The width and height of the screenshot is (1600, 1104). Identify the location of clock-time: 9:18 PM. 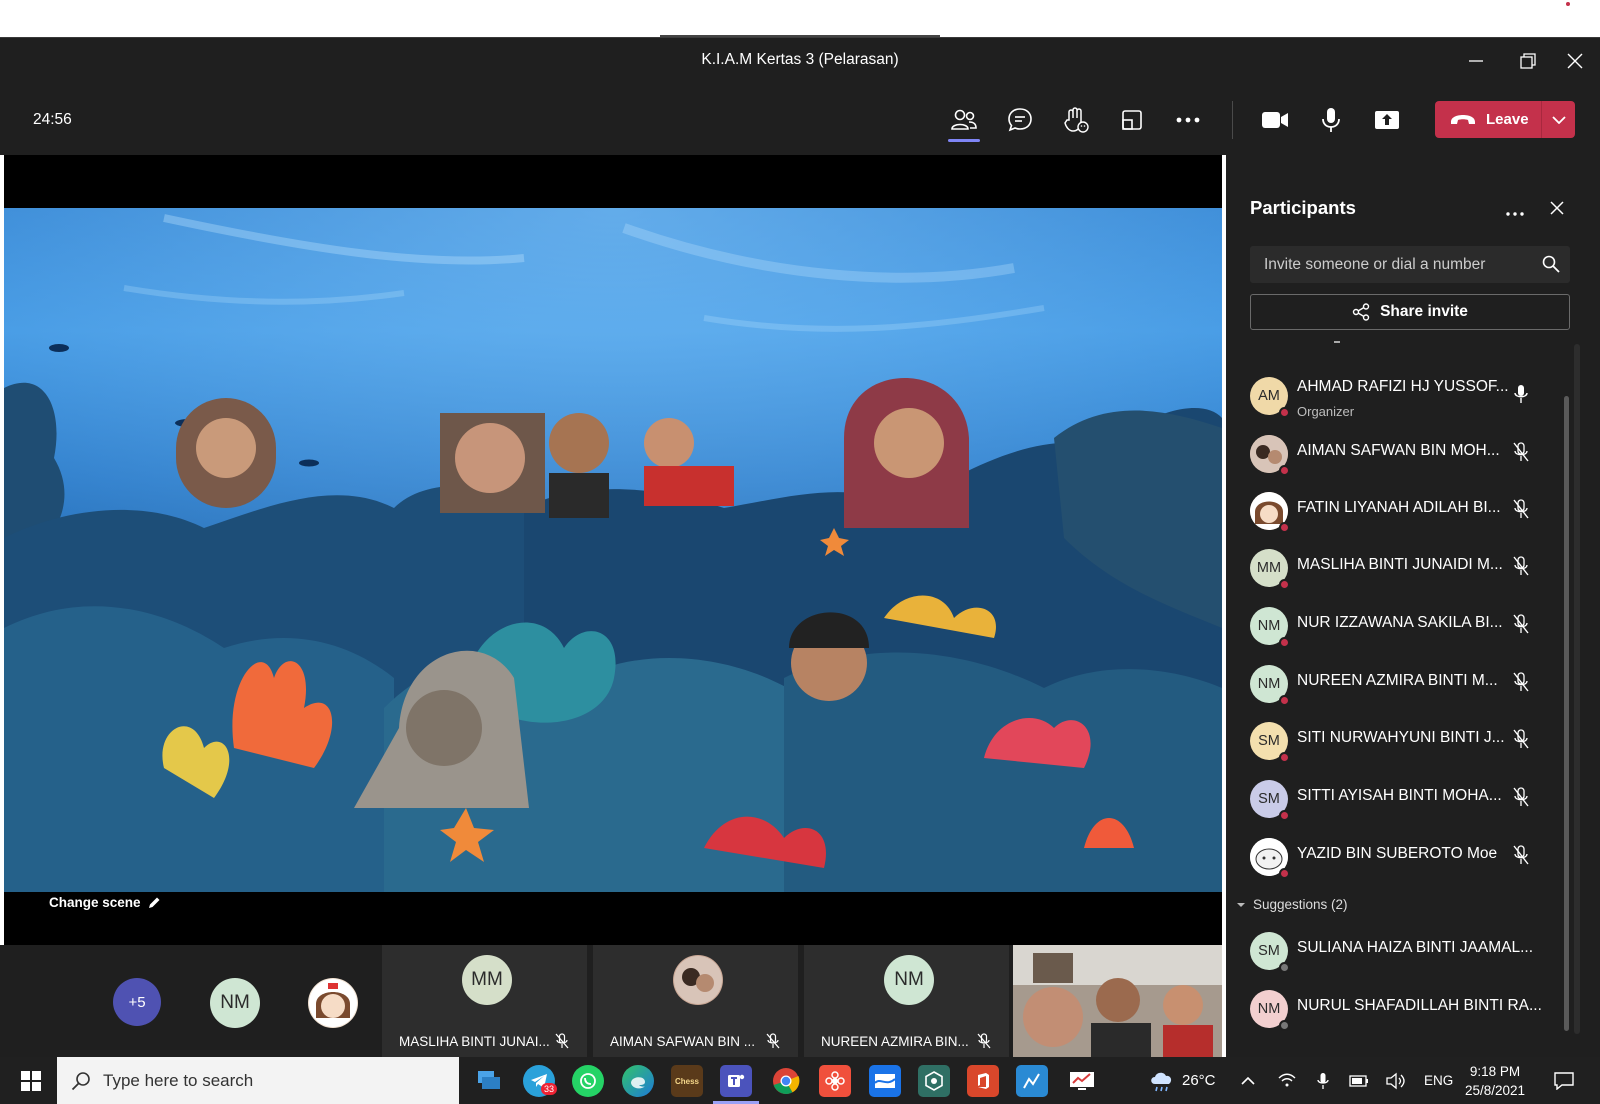
(1495, 1071).